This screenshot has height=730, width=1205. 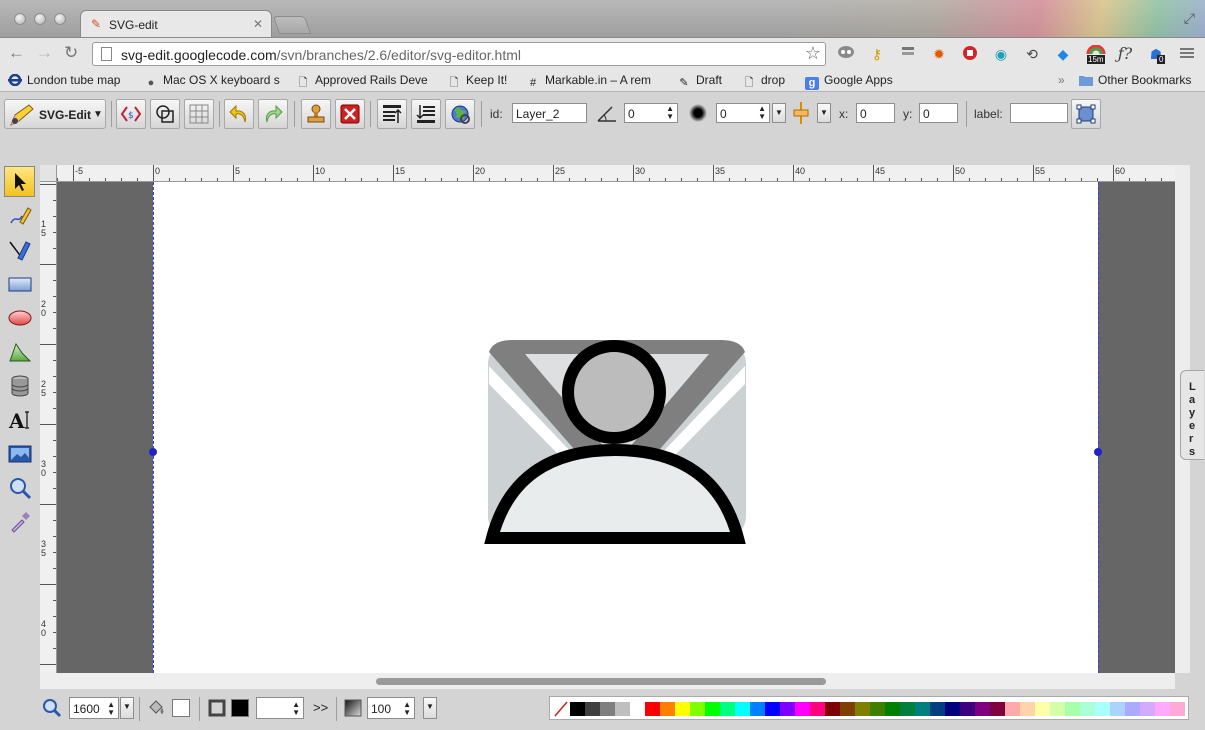 I want to click on blur-dropdown-button: ▼, so click(x=779, y=113).